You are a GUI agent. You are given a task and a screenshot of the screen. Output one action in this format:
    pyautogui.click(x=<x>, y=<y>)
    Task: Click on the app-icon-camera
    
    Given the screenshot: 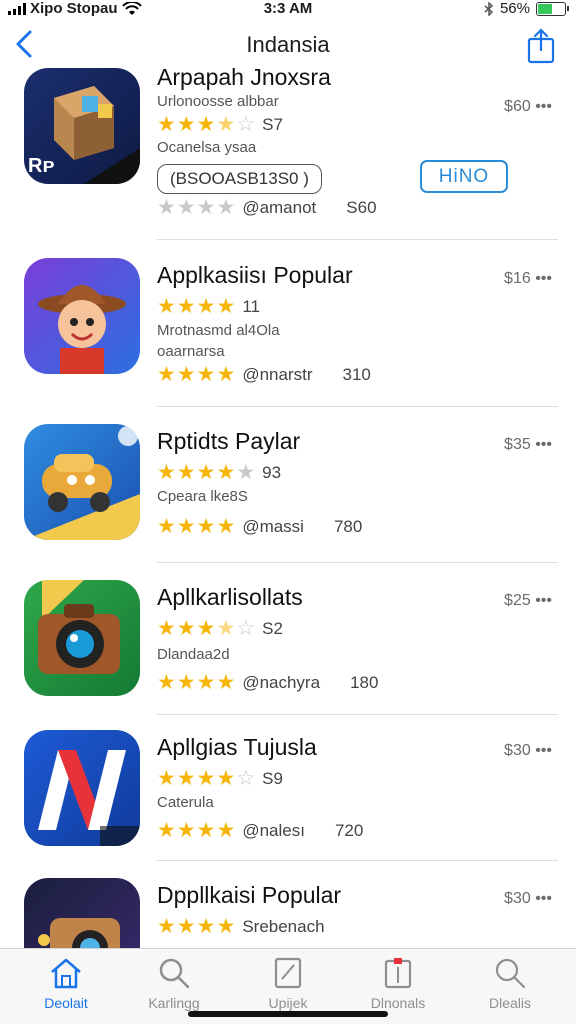 What is the action you would take?
    pyautogui.click(x=82, y=638)
    